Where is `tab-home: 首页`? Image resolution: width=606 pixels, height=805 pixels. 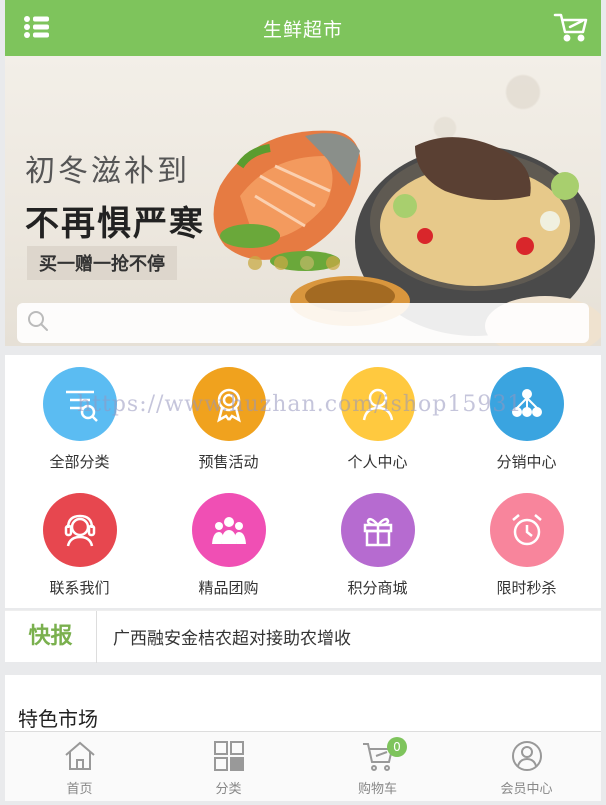
tab-home: 首页 is located at coordinates (79, 767).